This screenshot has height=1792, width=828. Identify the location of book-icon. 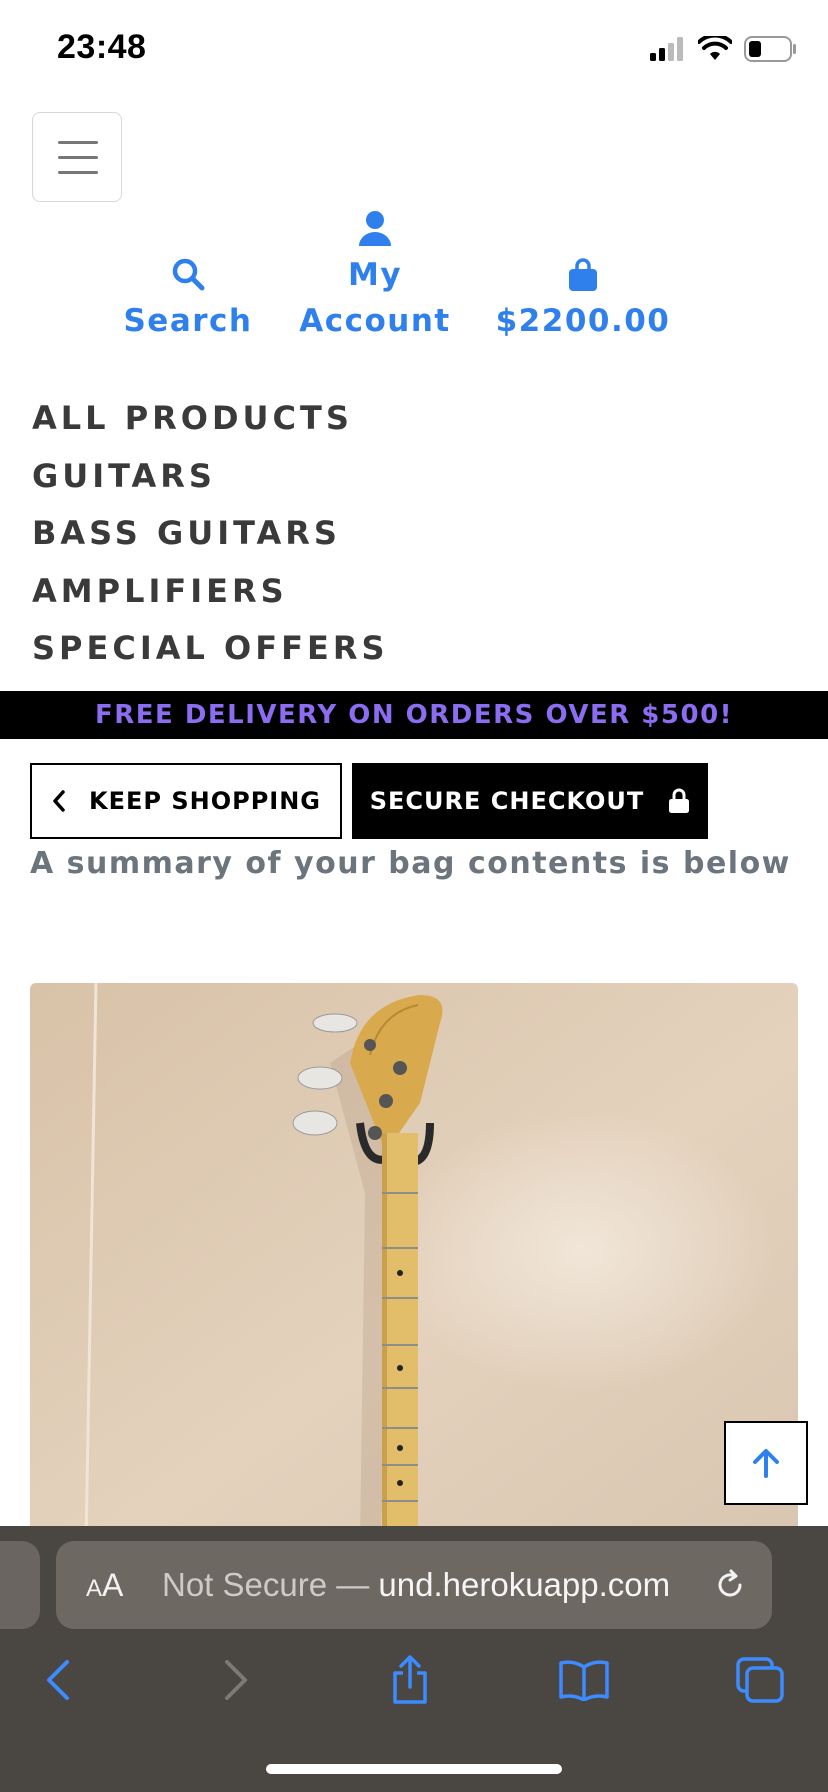
(584, 1680).